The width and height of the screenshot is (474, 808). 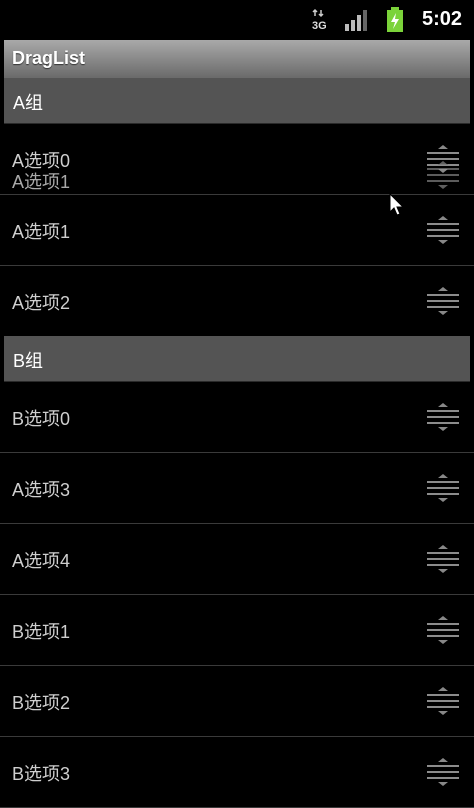 I want to click on group-label: B组, so click(x=28, y=361).